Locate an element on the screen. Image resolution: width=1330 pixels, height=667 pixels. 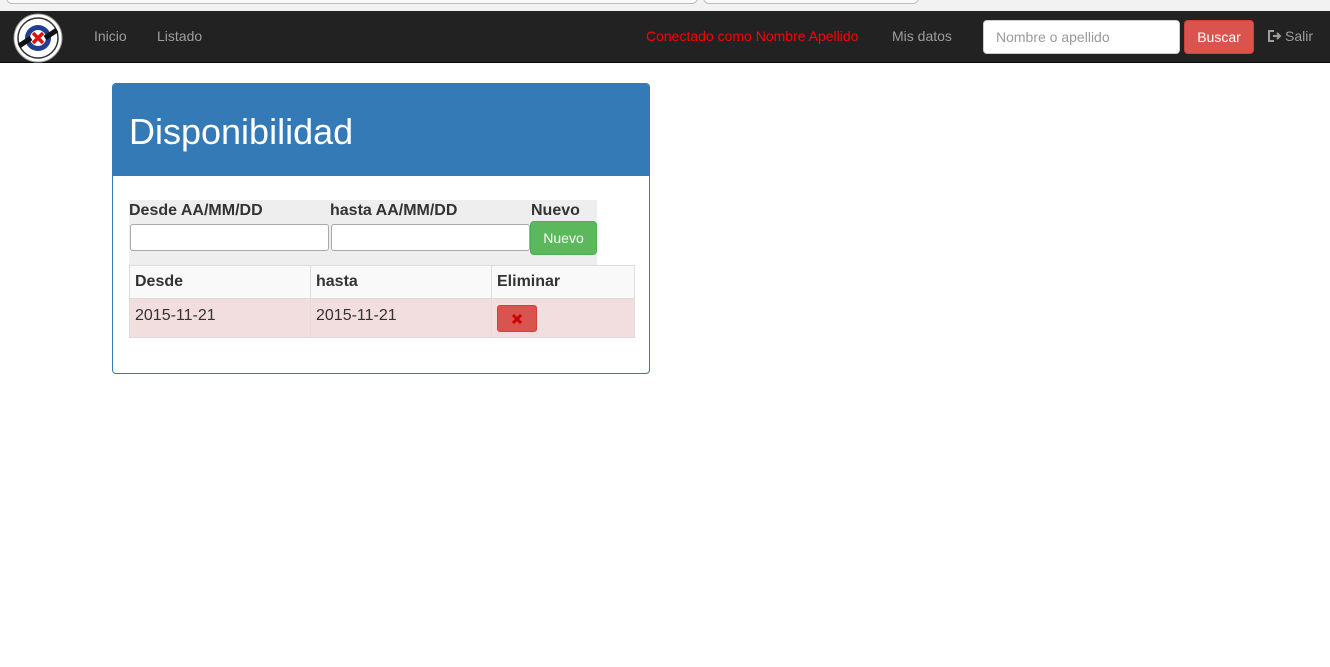
delete-button is located at coordinates (517, 318).